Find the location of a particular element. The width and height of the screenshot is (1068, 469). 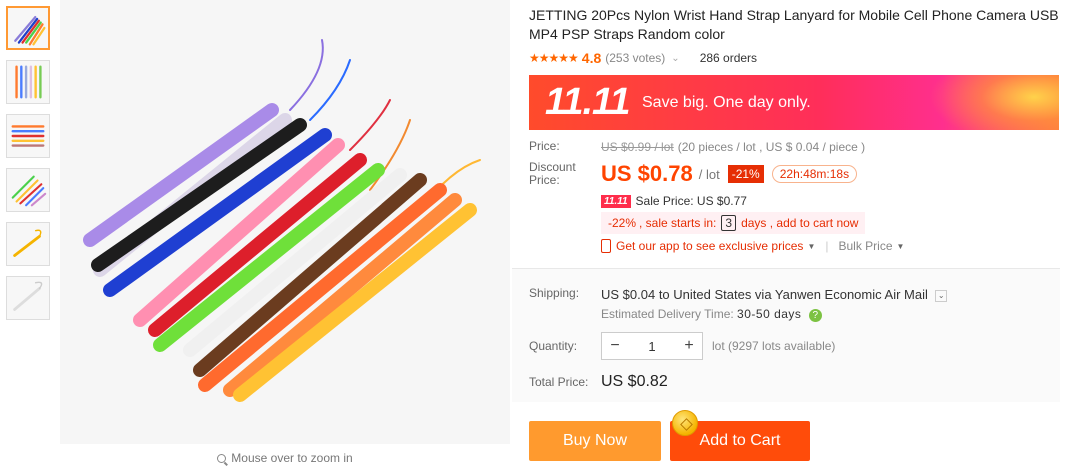

banner-tagline: Save big. One day only. is located at coordinates (726, 102).